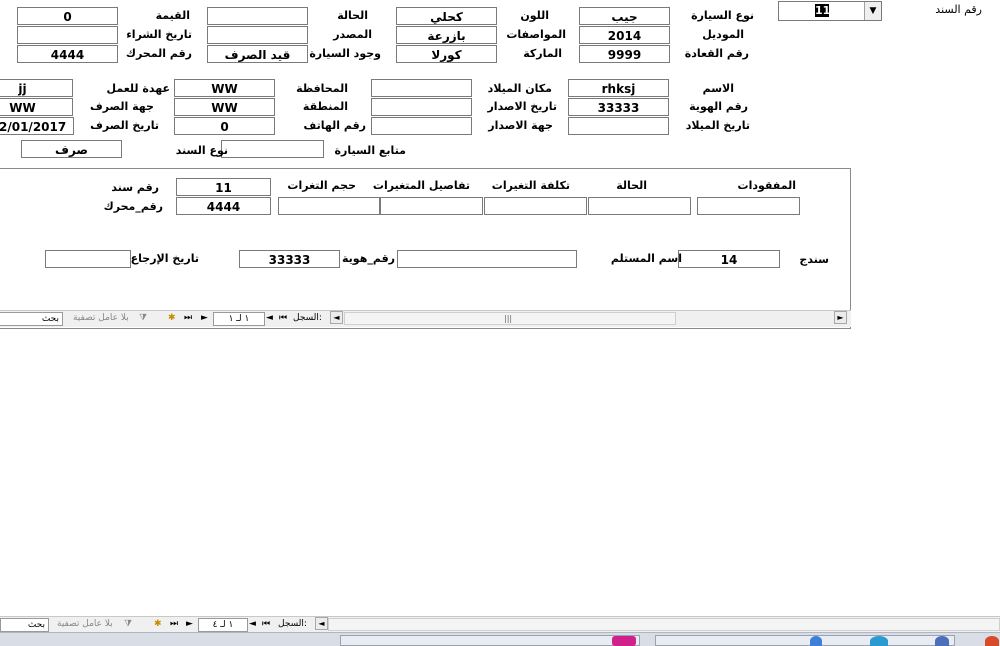 This screenshot has width=1000, height=646. Describe the element at coordinates (718, 88) in the screenshot. I see `name-label: الاسم` at that location.